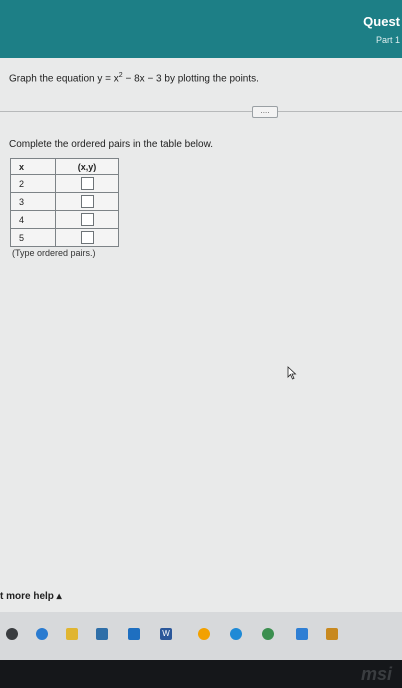 The height and width of the screenshot is (688, 402). What do you see at coordinates (302, 634) in the screenshot?
I see `store-icon` at bounding box center [302, 634].